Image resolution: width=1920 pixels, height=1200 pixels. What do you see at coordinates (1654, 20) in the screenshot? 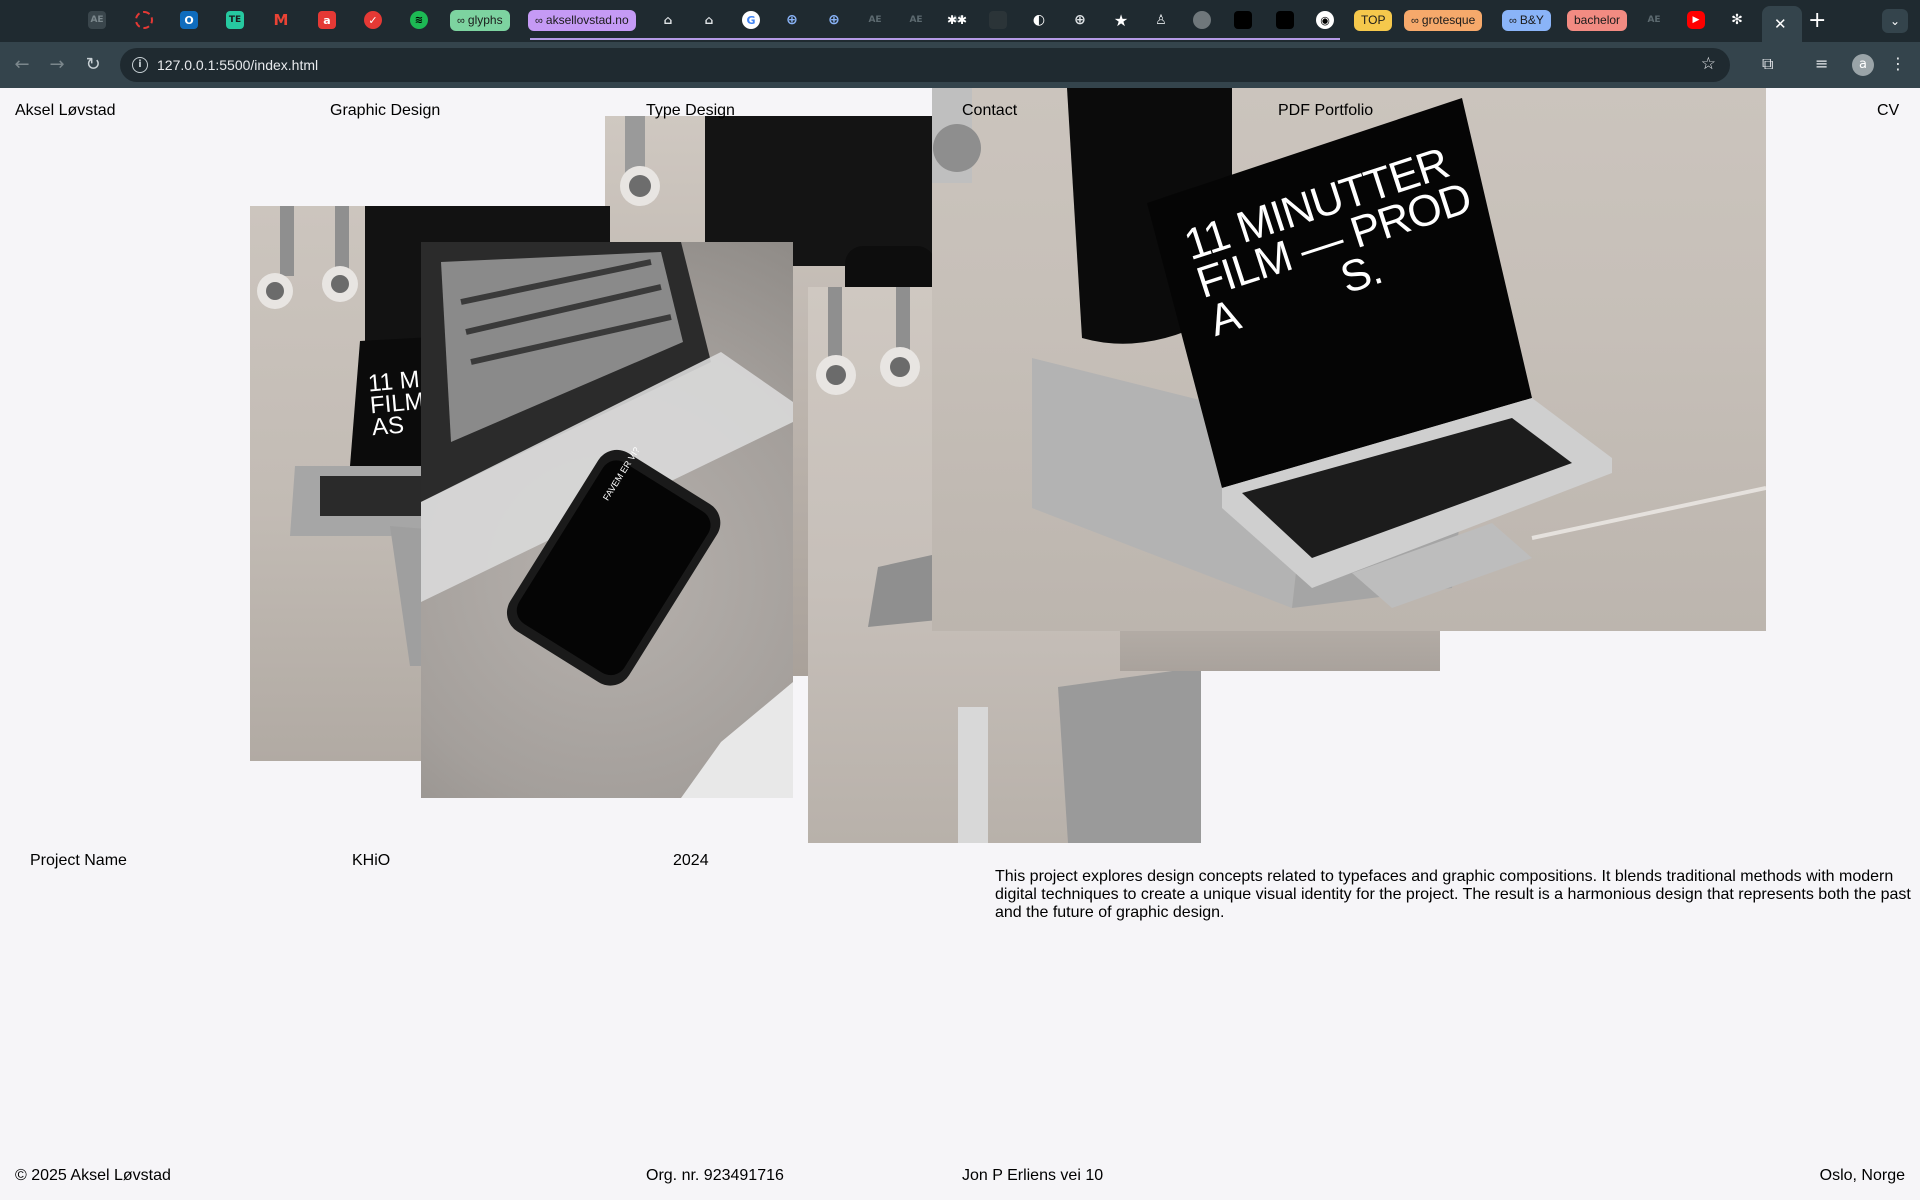
I see `tab-icon-ae-4: AE` at bounding box center [1654, 20].